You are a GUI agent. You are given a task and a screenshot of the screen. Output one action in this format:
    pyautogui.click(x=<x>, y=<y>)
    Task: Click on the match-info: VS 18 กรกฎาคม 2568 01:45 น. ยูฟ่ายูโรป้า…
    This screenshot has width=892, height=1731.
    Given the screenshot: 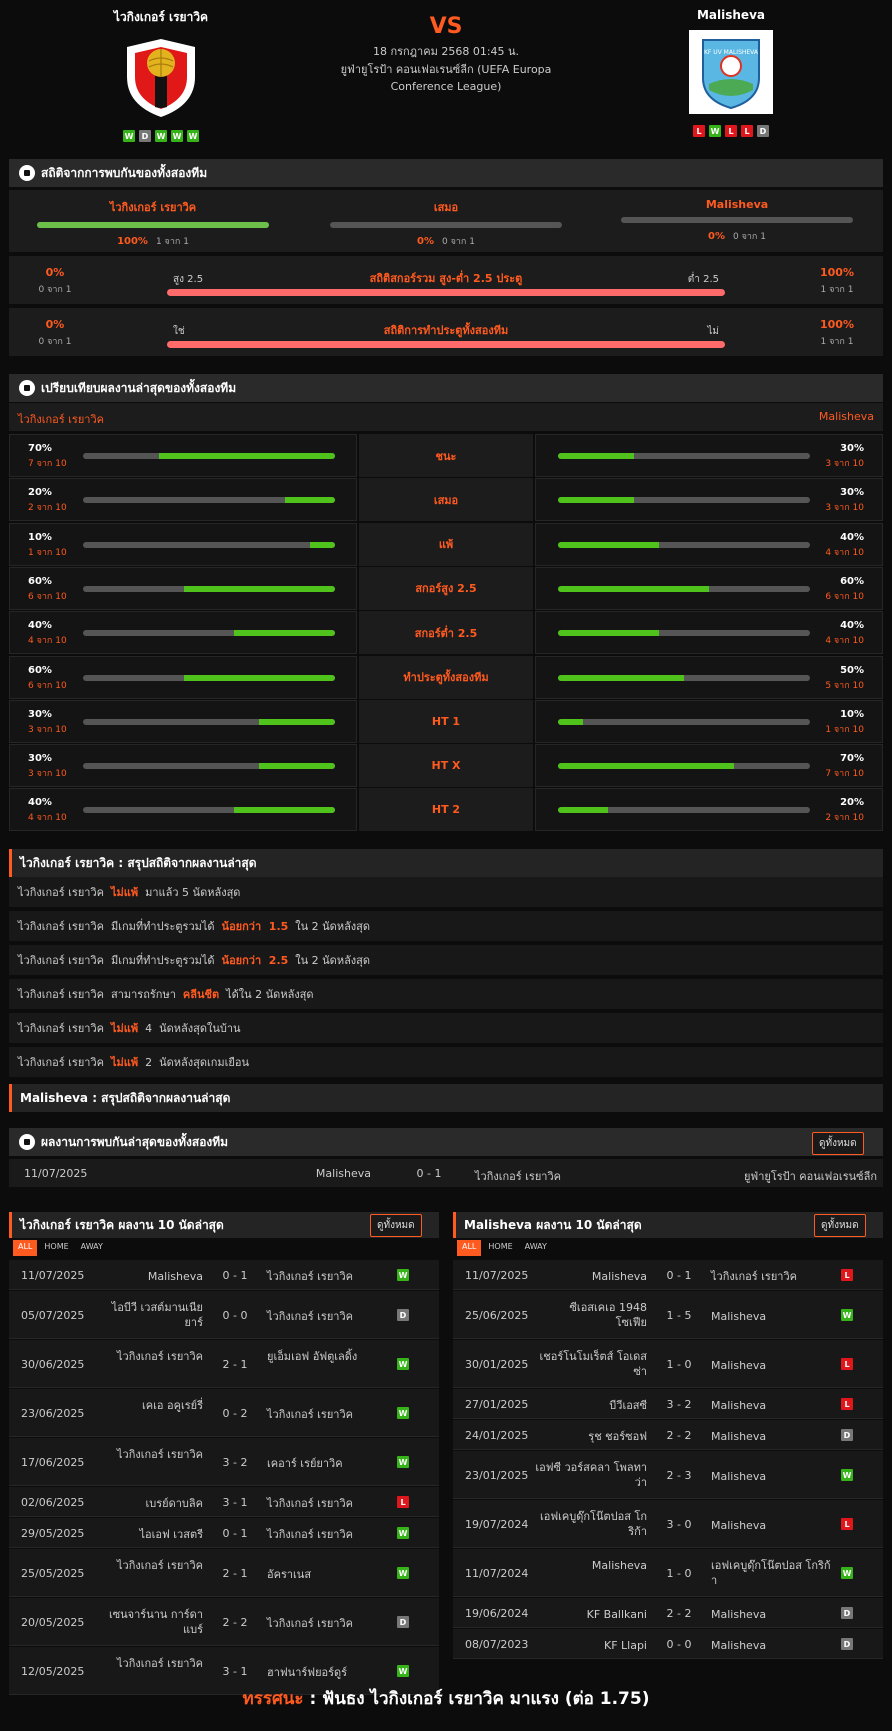 What is the action you would take?
    pyautogui.click(x=446, y=54)
    